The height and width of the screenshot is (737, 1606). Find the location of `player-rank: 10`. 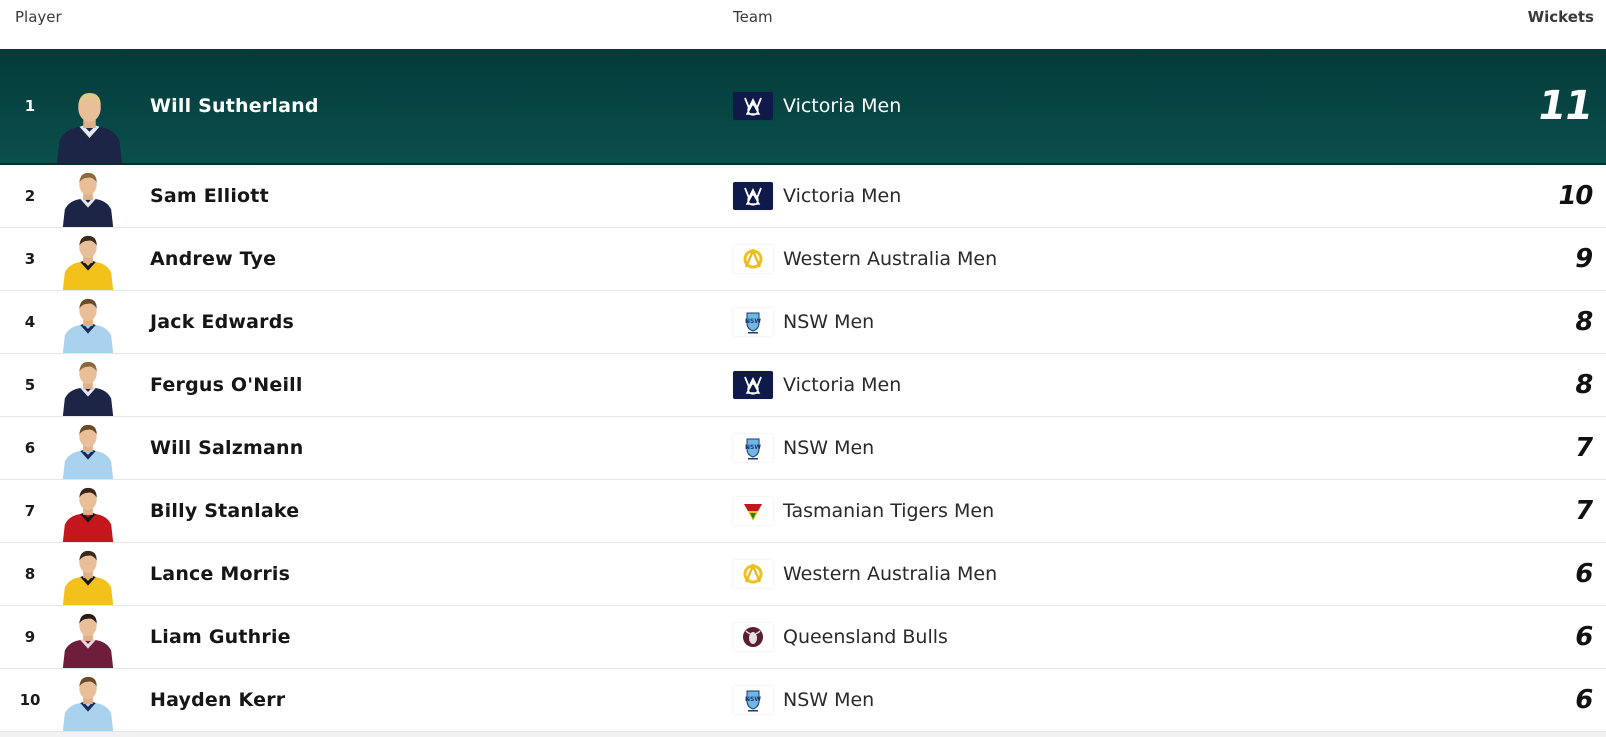

player-rank: 10 is located at coordinates (30, 700).